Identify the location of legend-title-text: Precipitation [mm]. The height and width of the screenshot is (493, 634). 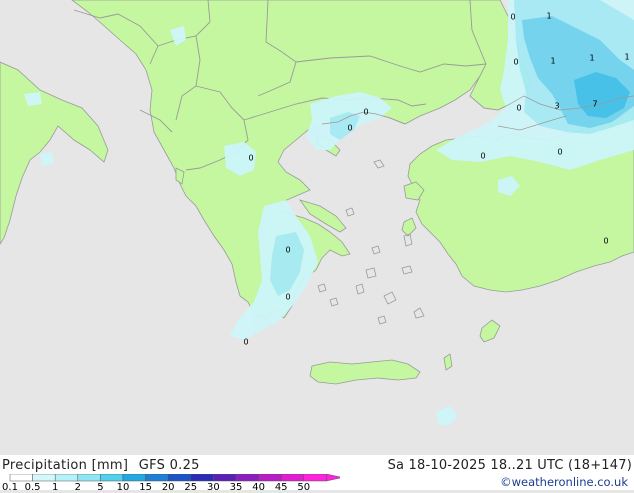
(65, 465).